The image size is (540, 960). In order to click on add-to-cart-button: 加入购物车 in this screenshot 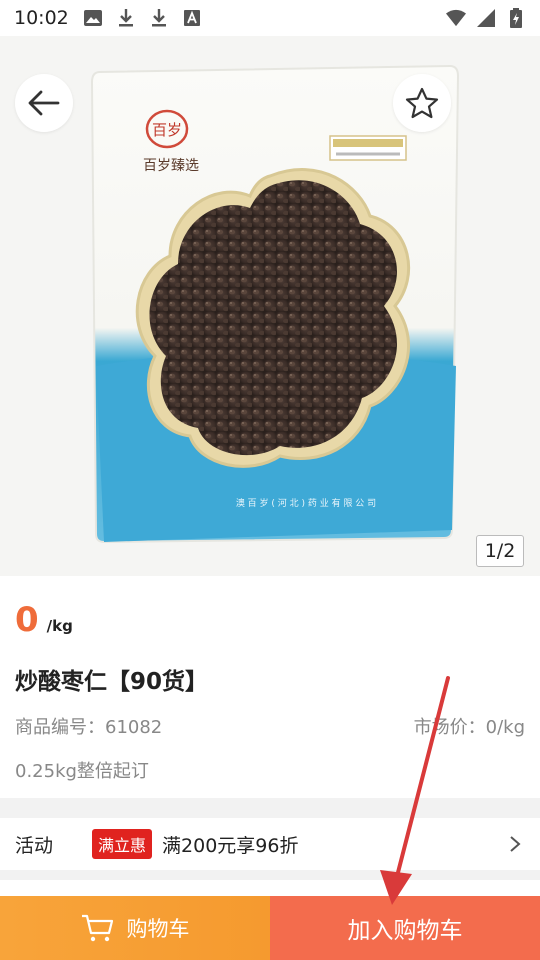, I will do `click(405, 928)`.